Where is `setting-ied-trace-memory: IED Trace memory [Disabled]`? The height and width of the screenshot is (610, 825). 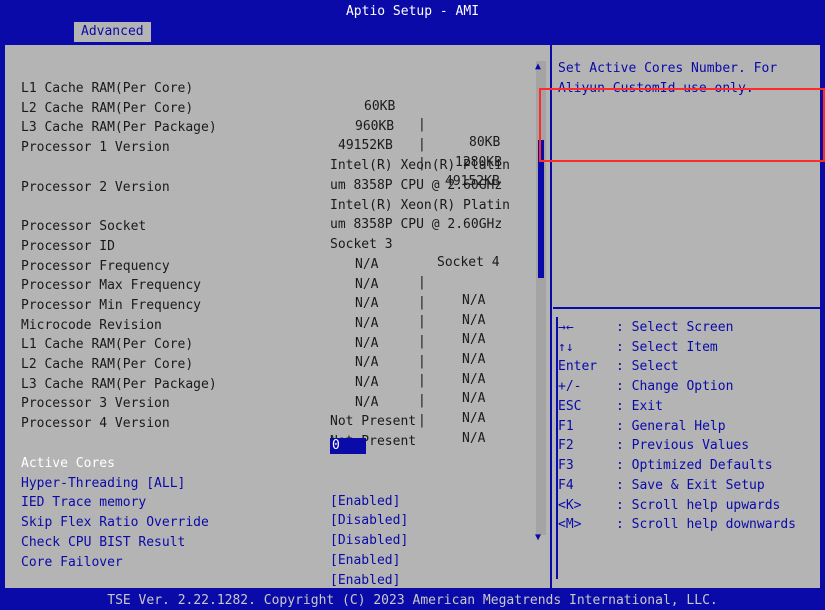
setting-ied-trace-memory: IED Trace memory [Disabled] is located at coordinates (214, 502).